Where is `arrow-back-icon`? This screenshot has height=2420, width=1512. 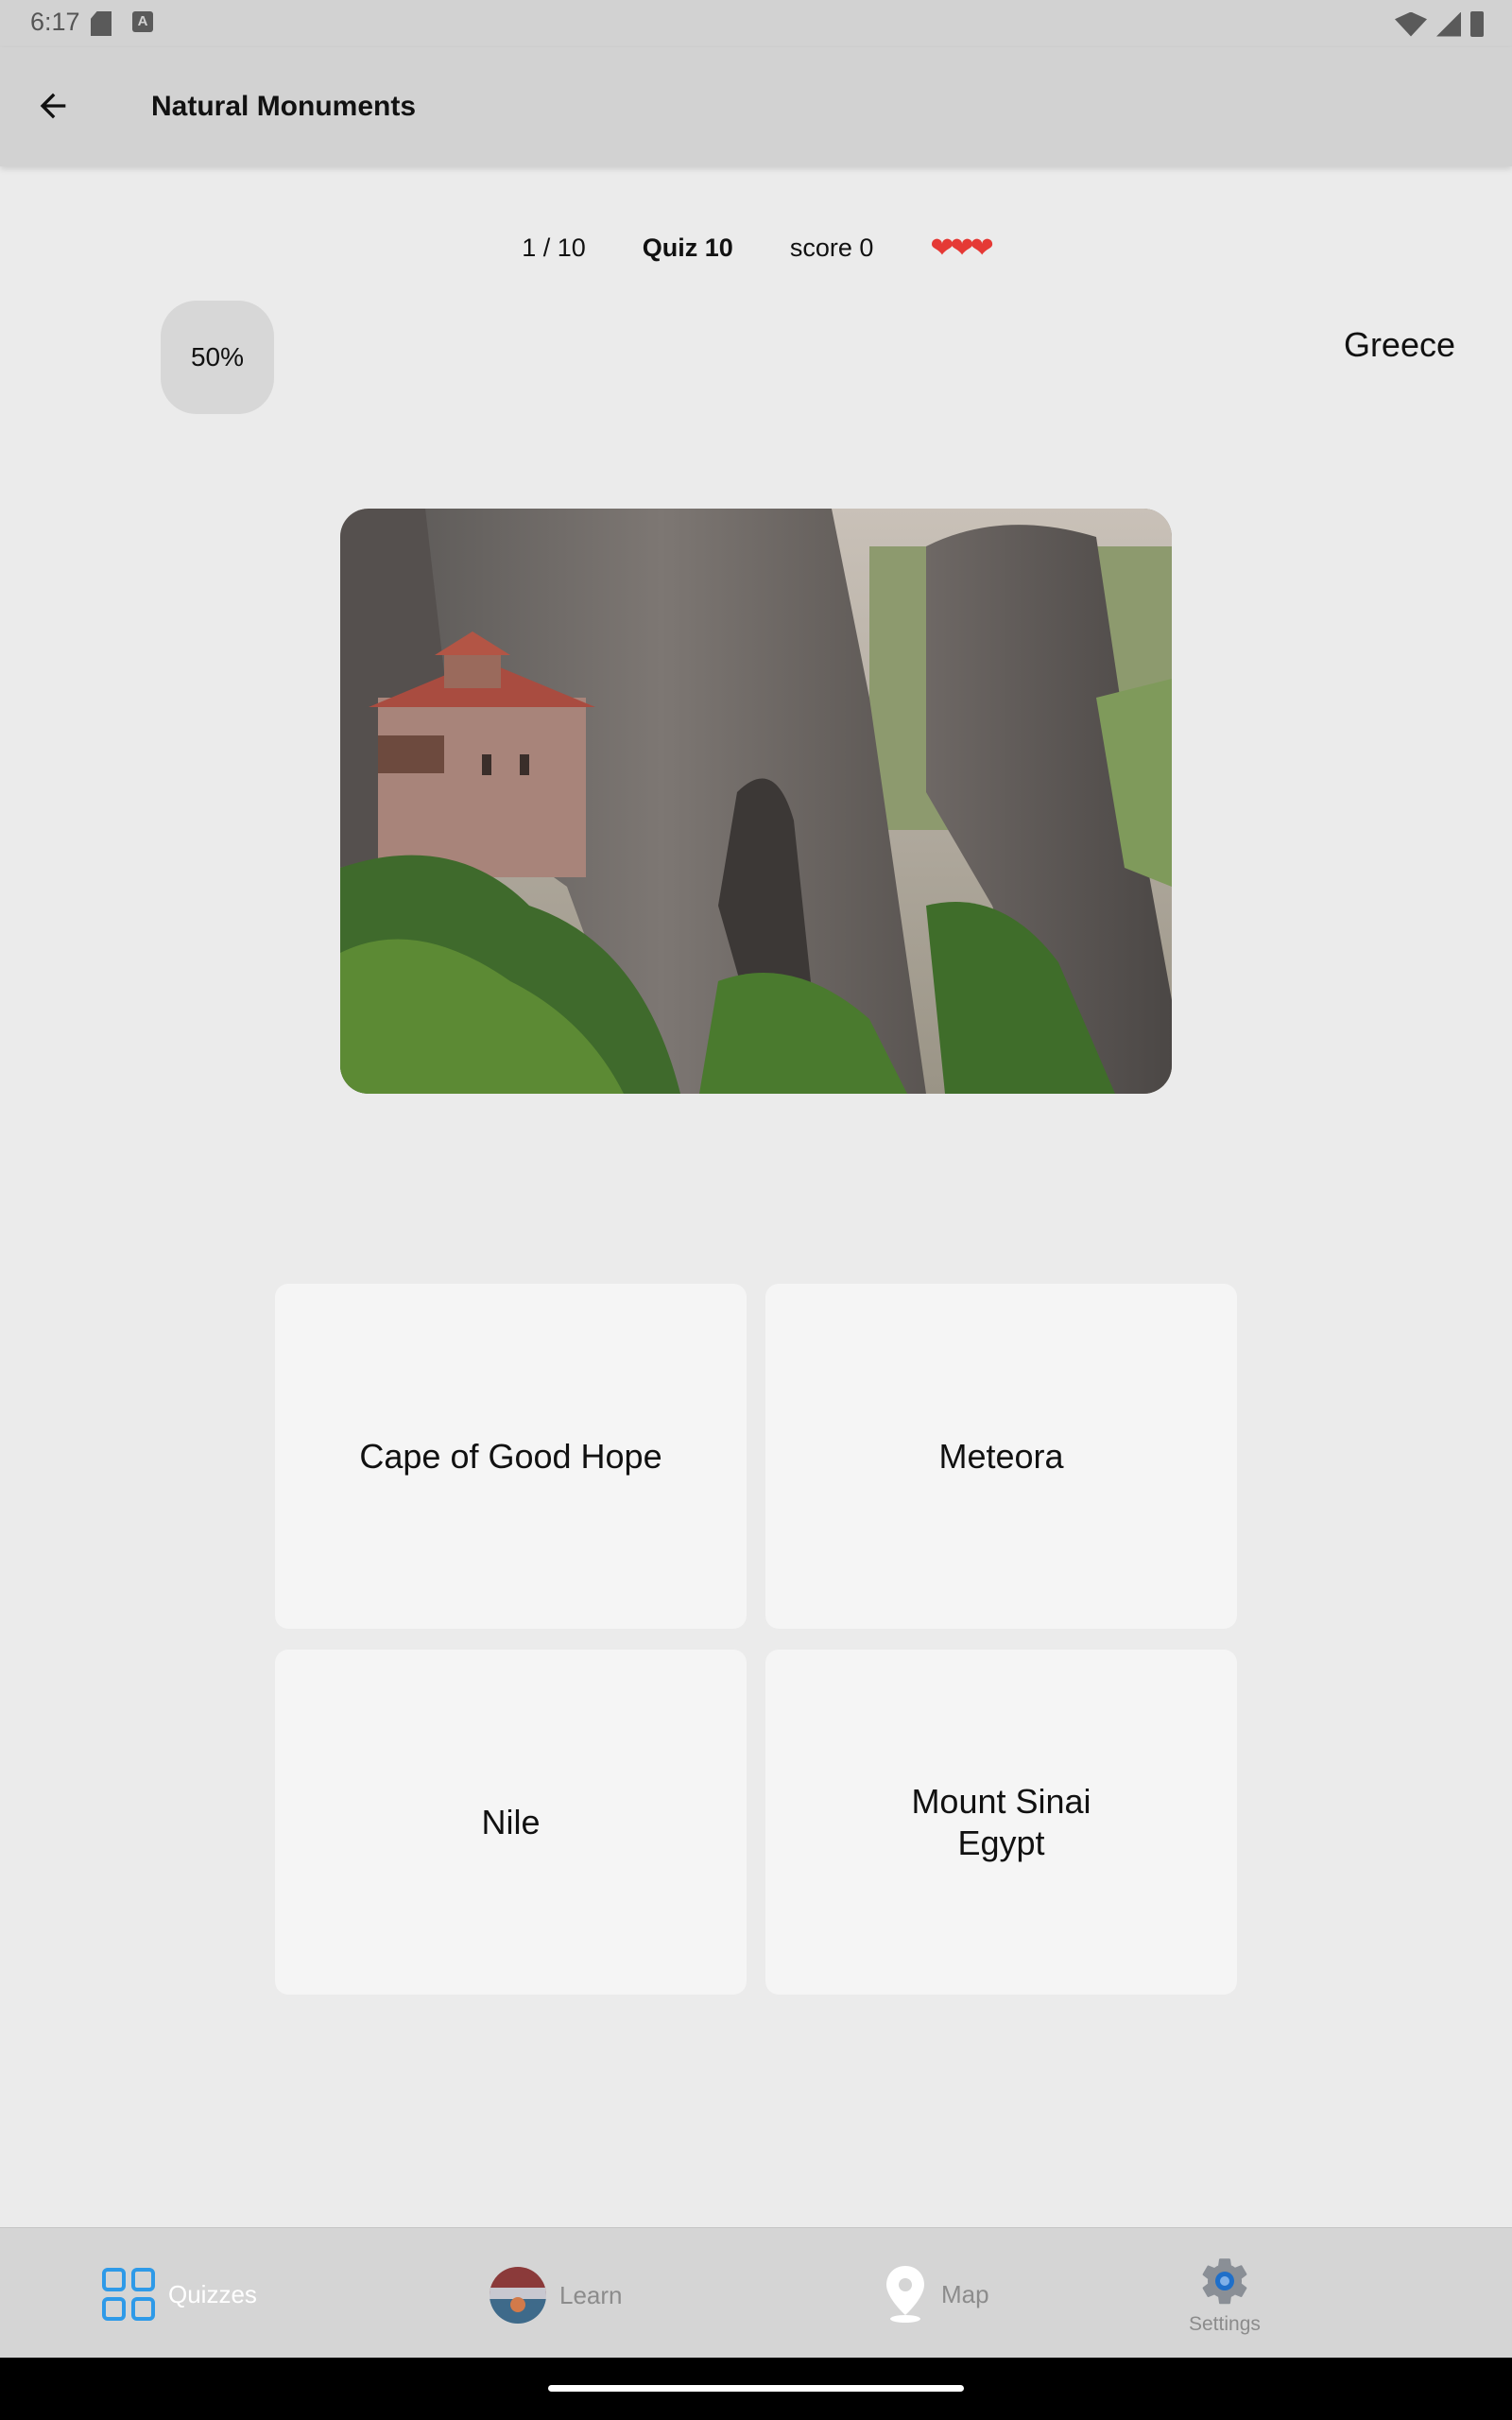 arrow-back-icon is located at coordinates (53, 106).